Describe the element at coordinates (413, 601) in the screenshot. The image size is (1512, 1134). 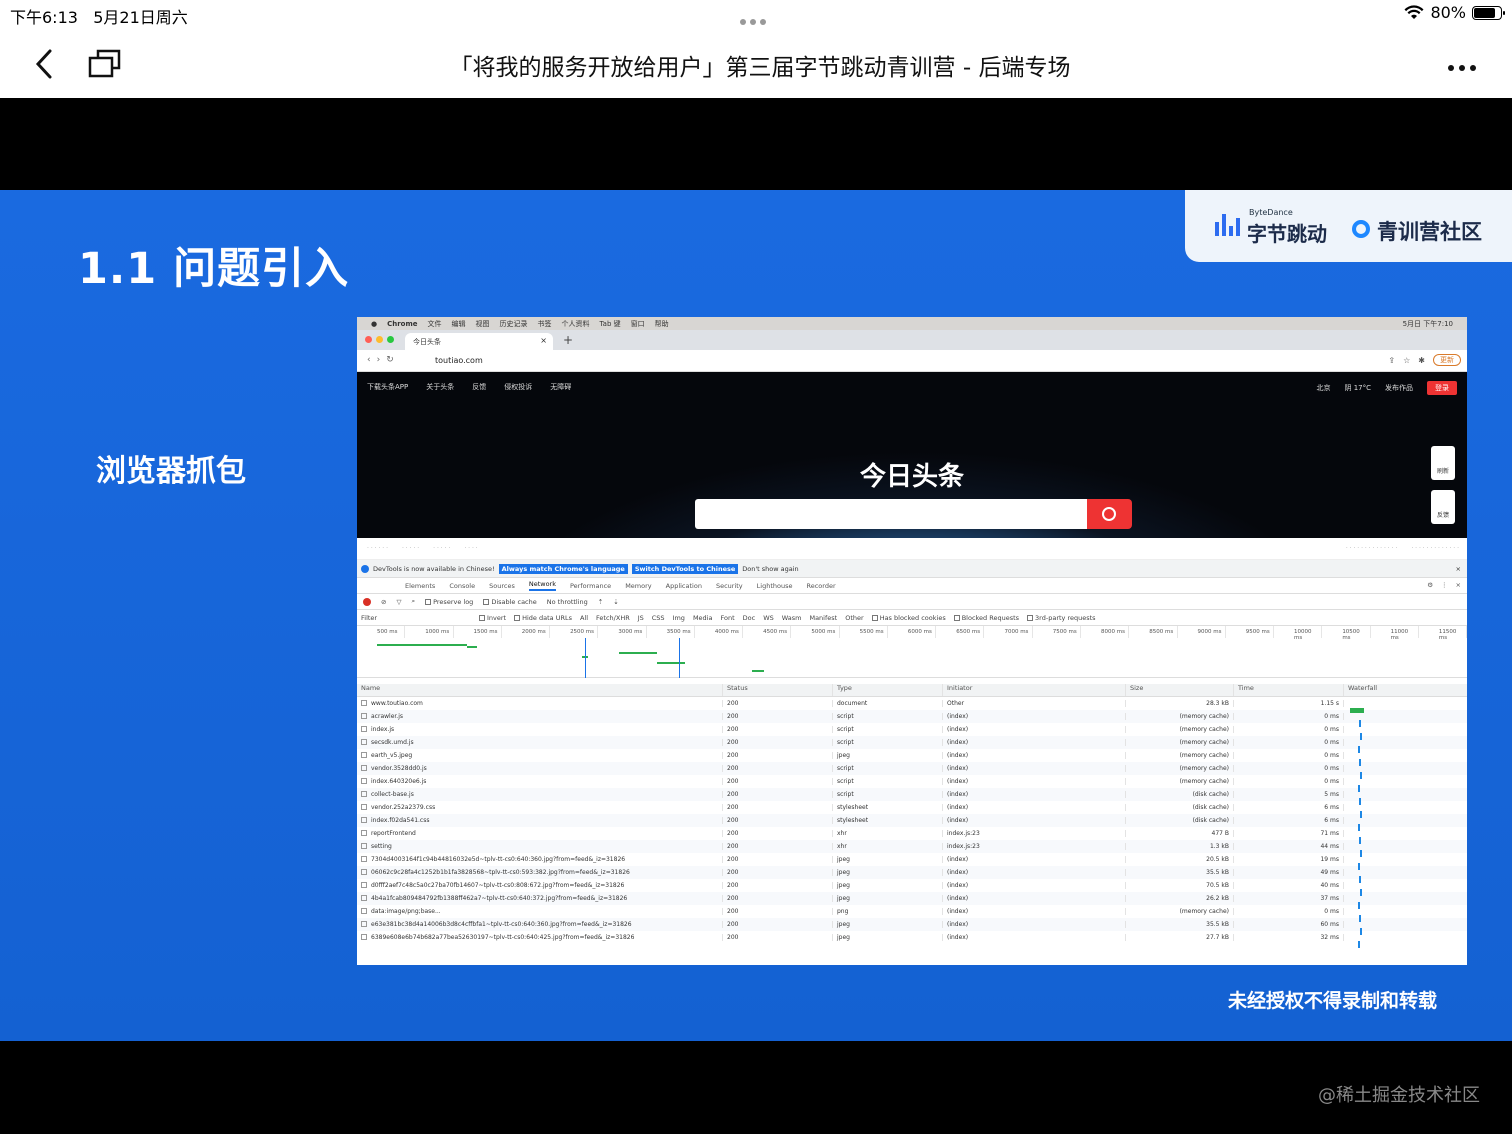
I see `search-icon: ⌕` at that location.